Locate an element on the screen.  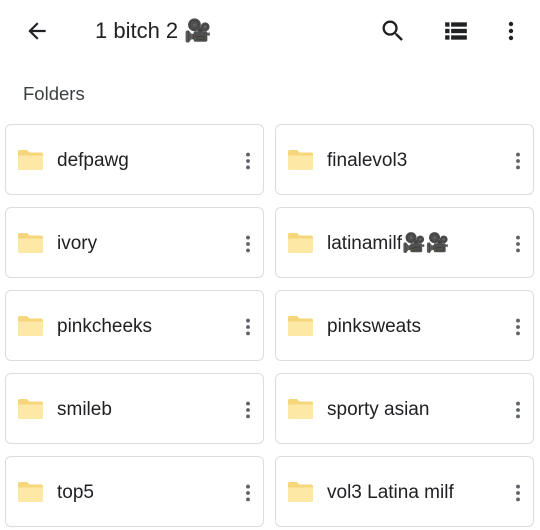
folder-name: sporty asian is located at coordinates (378, 409).